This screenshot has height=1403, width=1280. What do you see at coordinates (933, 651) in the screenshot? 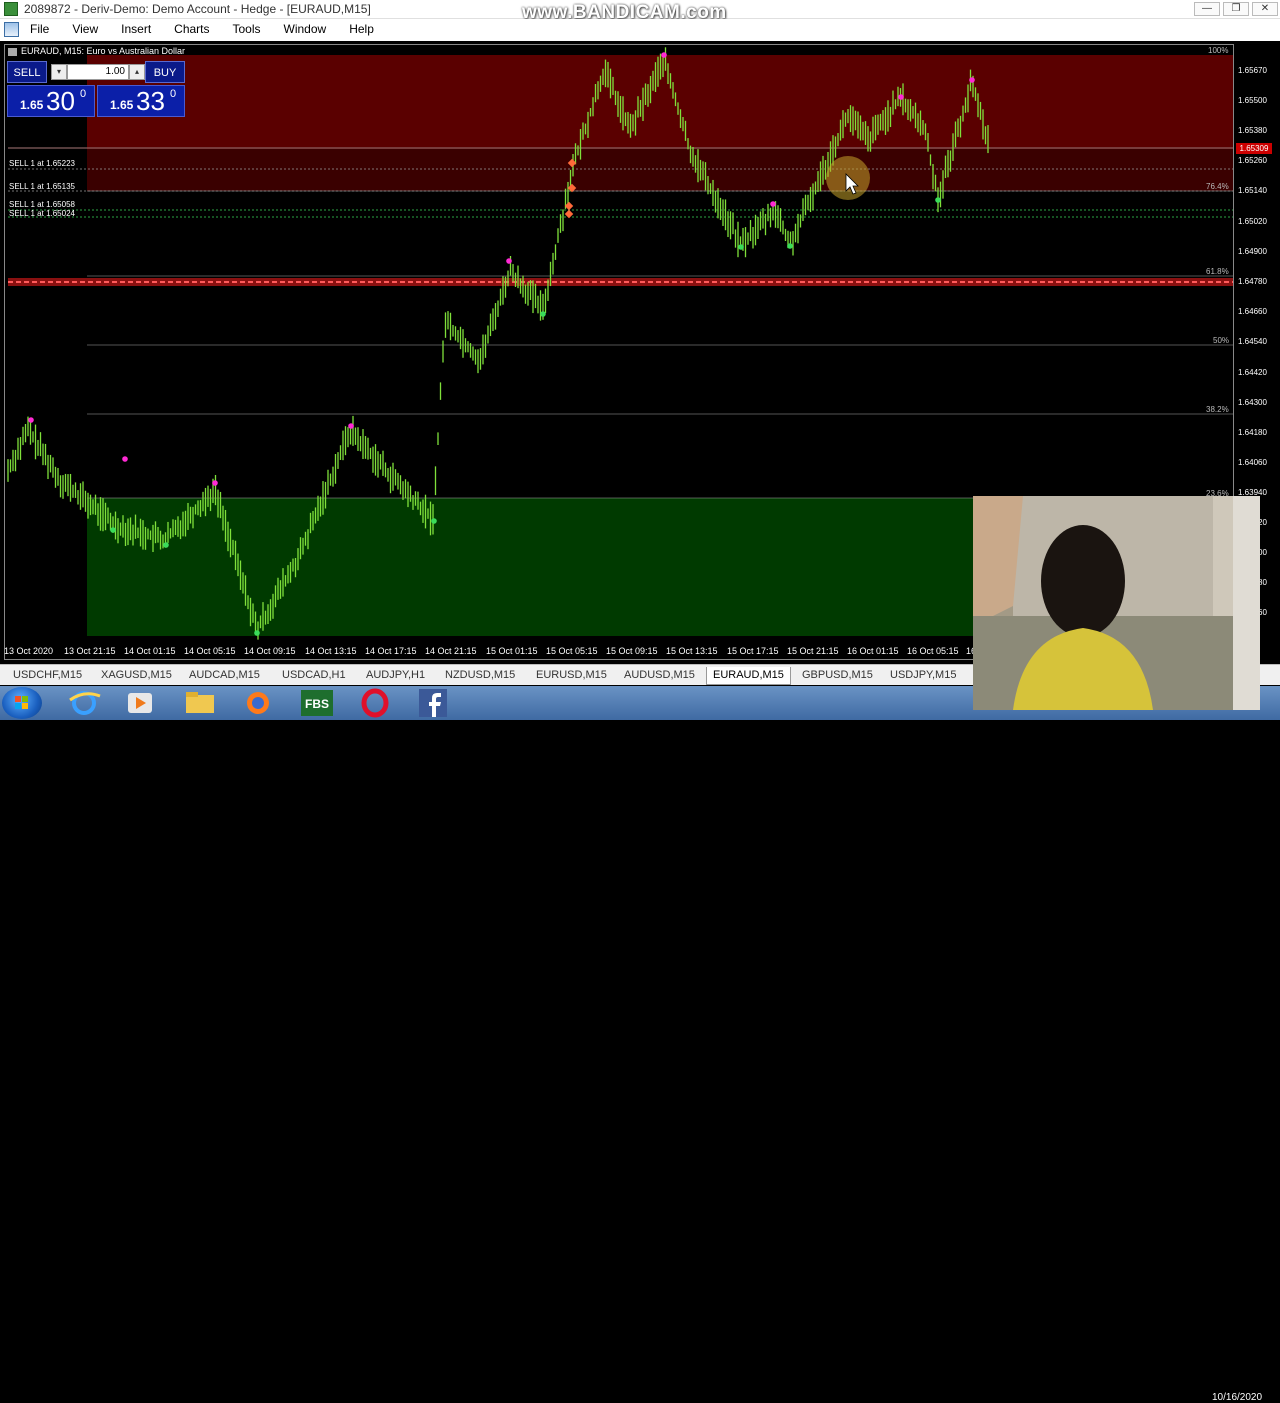
I see `time-tick: 16 Oct 05:15` at bounding box center [933, 651].